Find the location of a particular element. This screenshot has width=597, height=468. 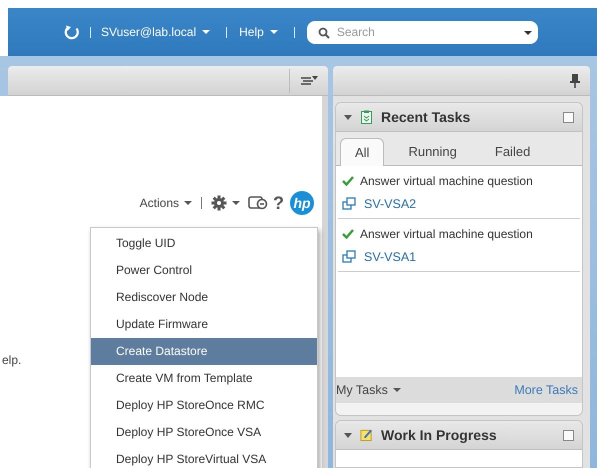

task-target-link: SV-VSA2 is located at coordinates (390, 203).